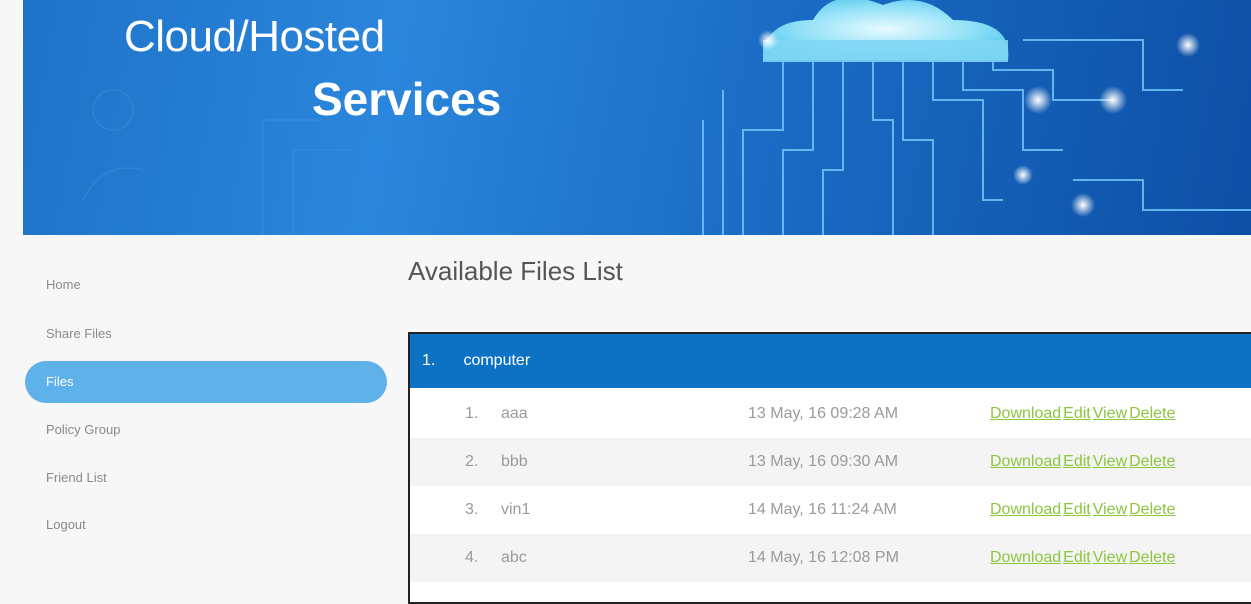  I want to click on sidebar-item-label: Logout, so click(66, 524).